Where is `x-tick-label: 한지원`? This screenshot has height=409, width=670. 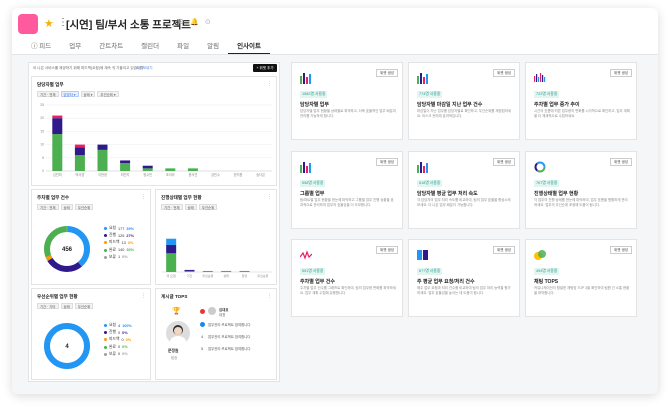 x-tick-label: 한지원 is located at coordinates (238, 174).